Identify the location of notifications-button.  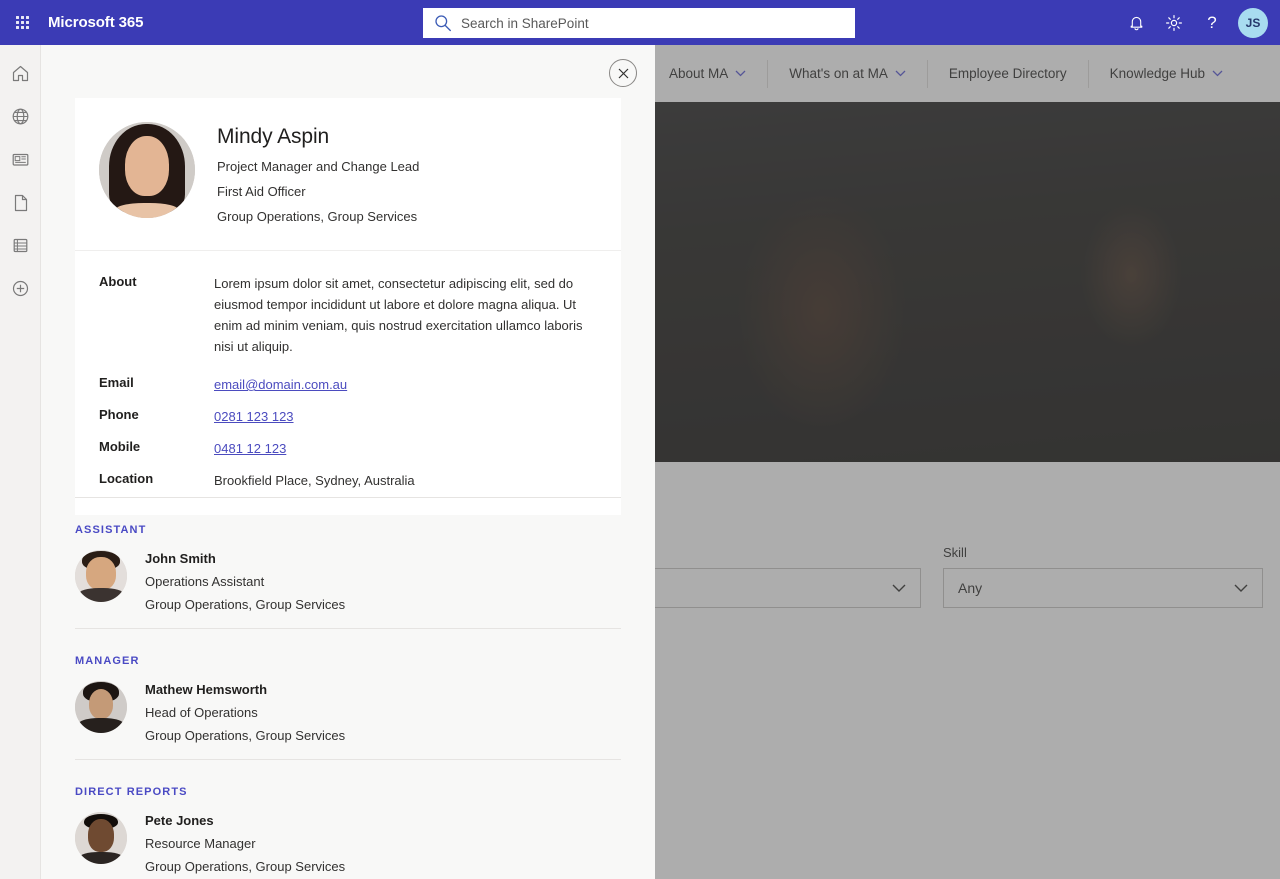
(1136, 23).